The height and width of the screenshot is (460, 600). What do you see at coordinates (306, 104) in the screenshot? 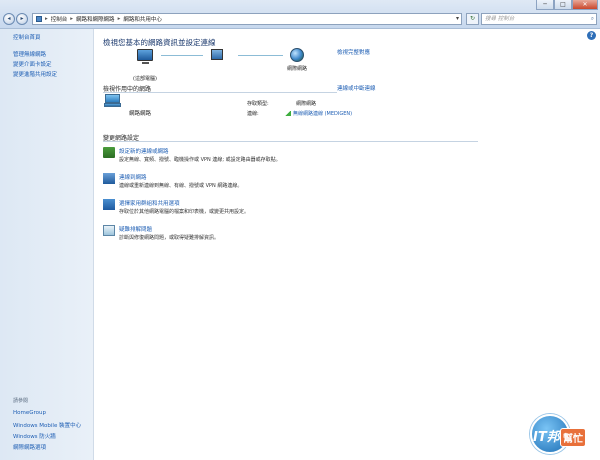
I see `access-type-value: 網際網路` at bounding box center [306, 104].